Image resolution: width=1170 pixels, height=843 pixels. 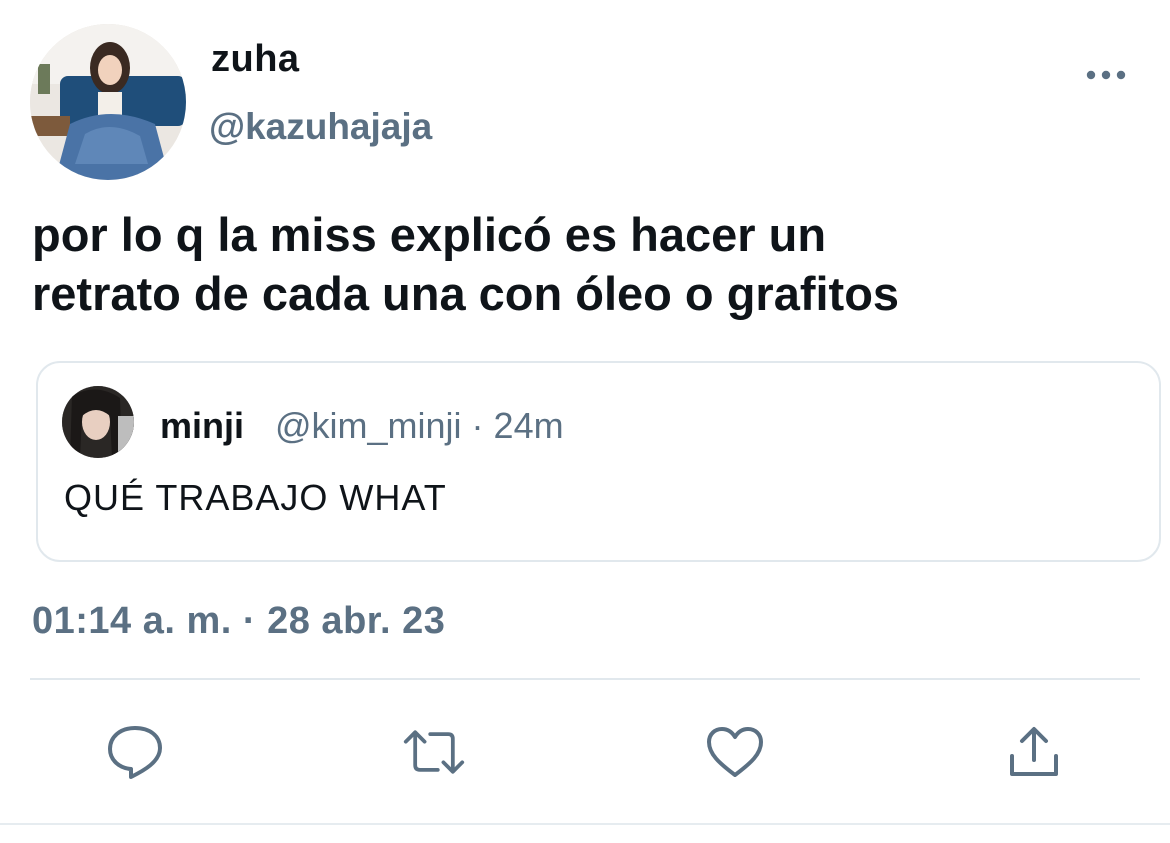 I want to click on author-avatar-image, so click(x=108, y=102).